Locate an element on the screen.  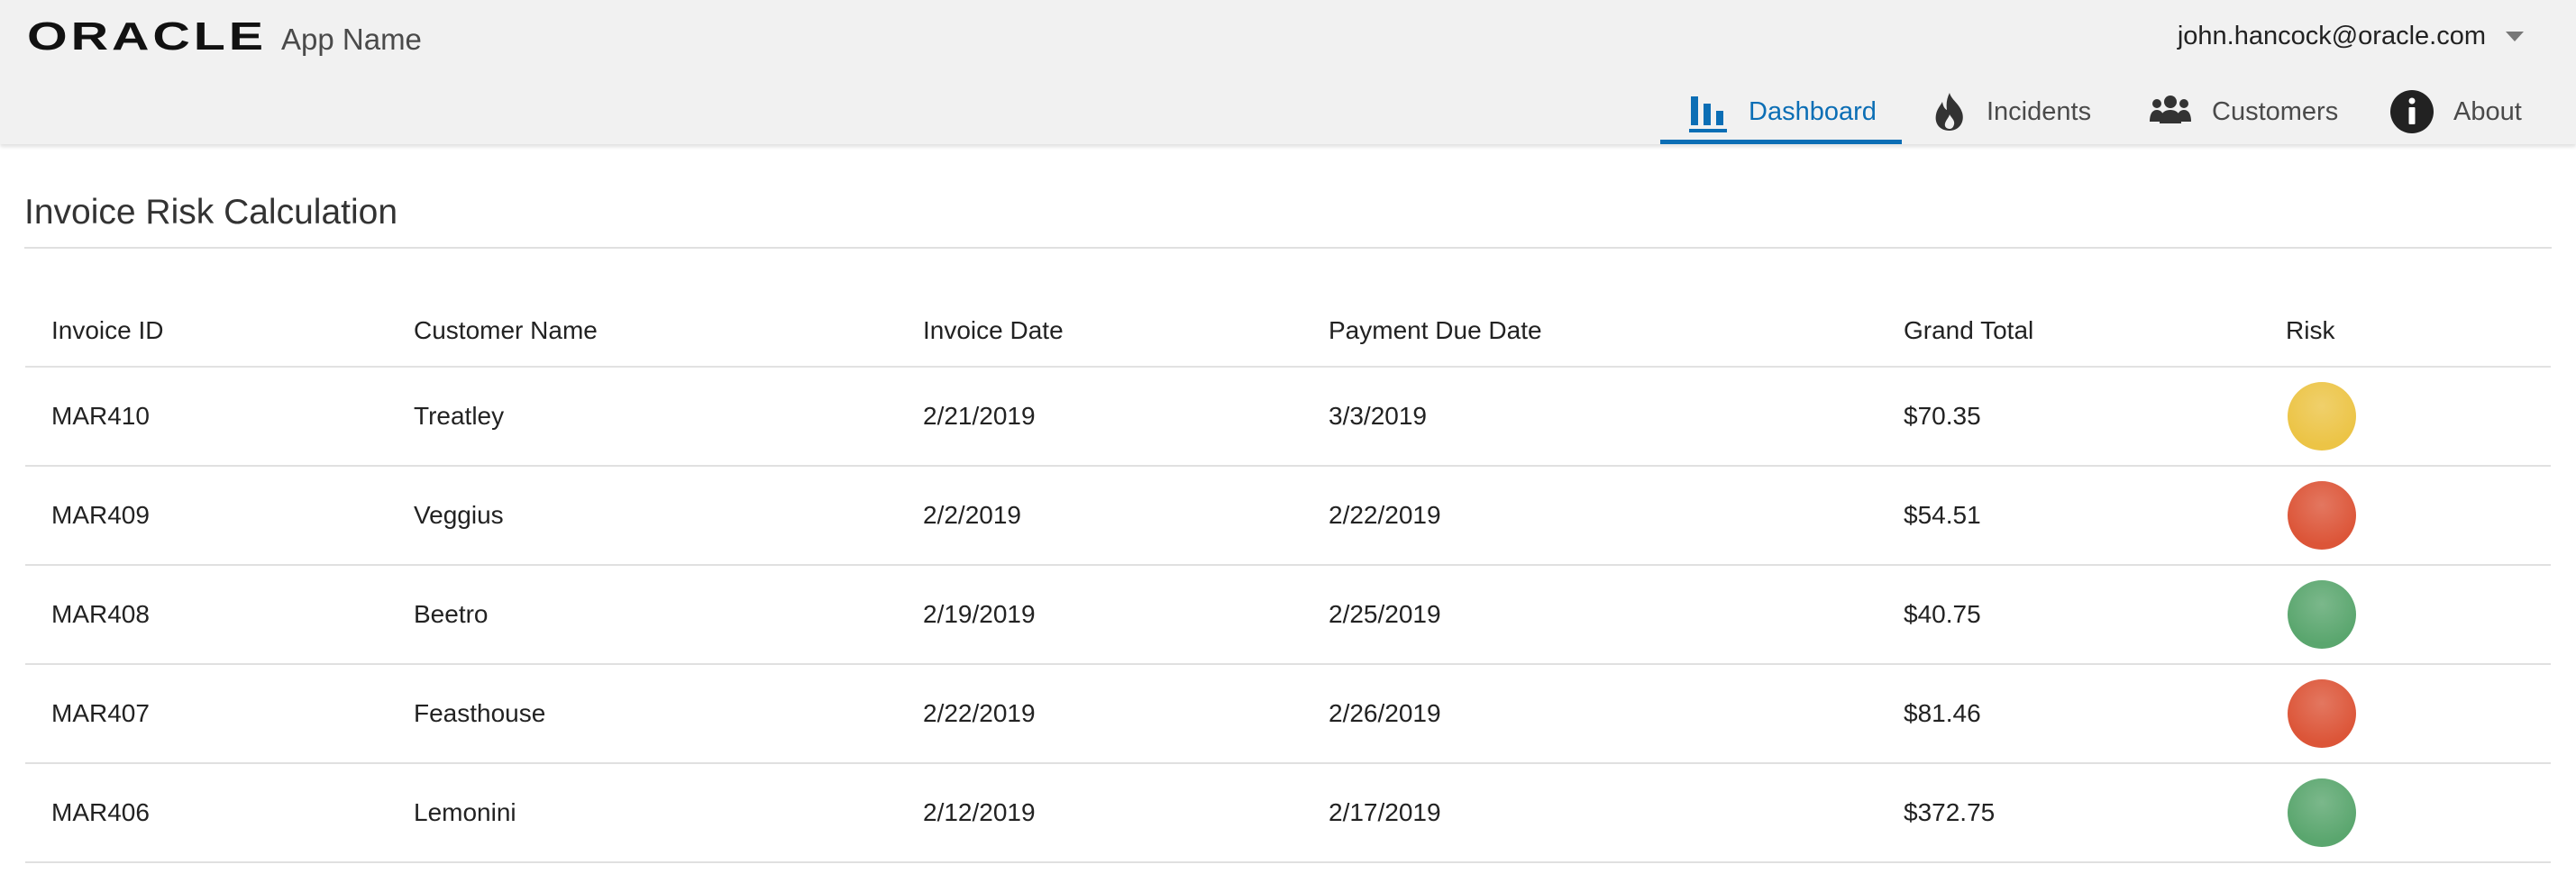
nav-label-incidents: Incidents is located at coordinates (2040, 111).